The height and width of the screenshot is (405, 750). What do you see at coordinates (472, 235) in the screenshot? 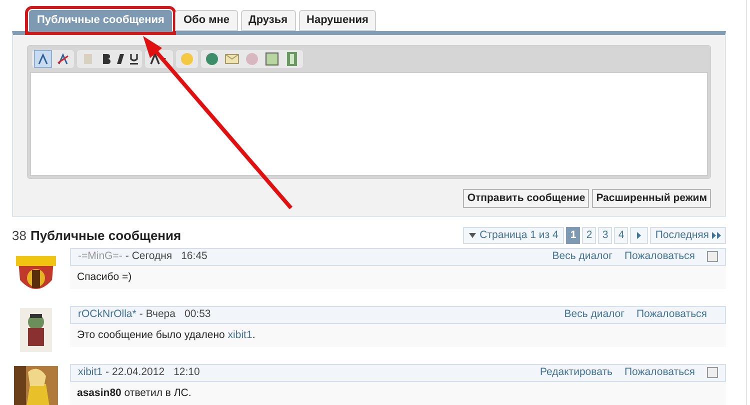
I see `caret-icon` at bounding box center [472, 235].